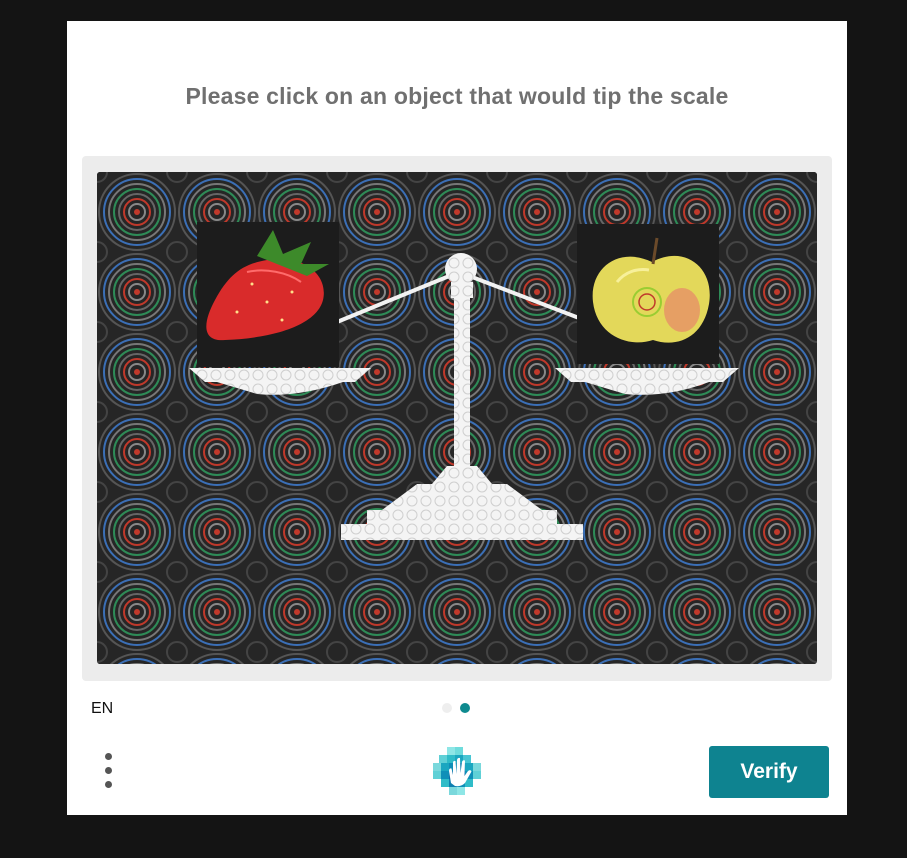 Image resolution: width=907 pixels, height=858 pixels. What do you see at coordinates (268, 294) in the screenshot?
I see `strawberry-object` at bounding box center [268, 294].